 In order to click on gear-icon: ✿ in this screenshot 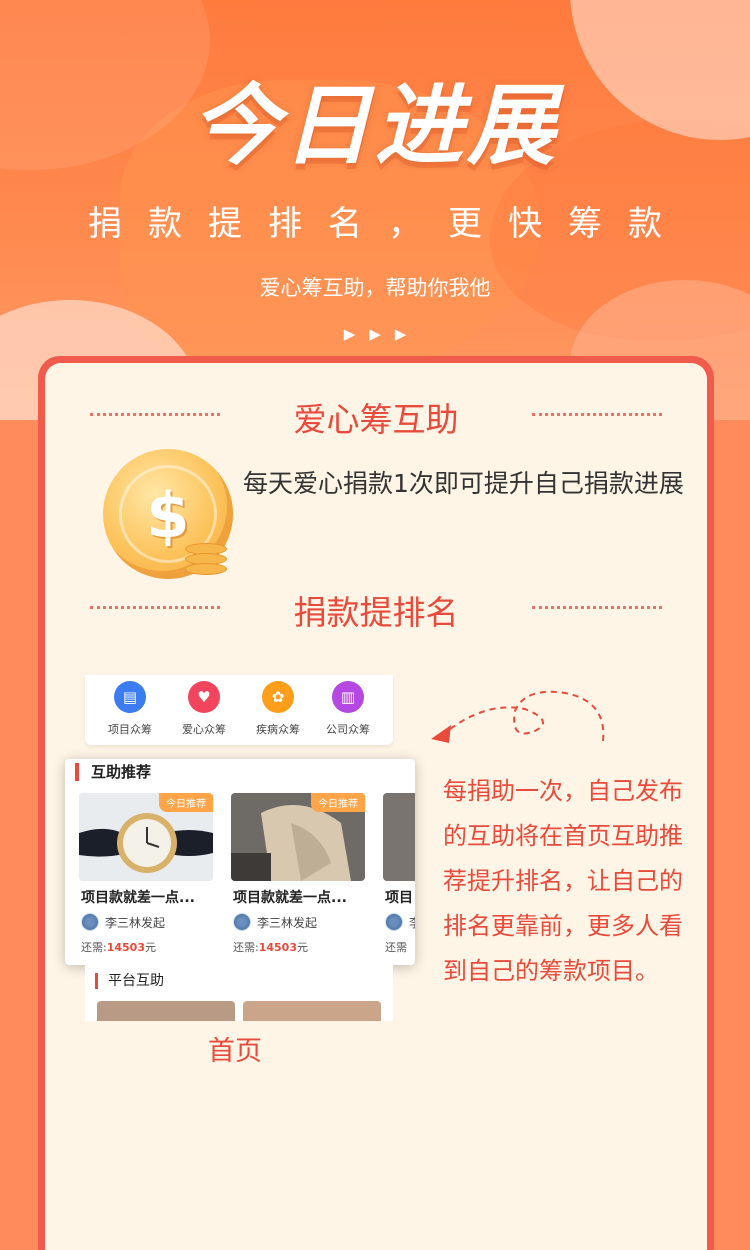, I will do `click(278, 697)`.